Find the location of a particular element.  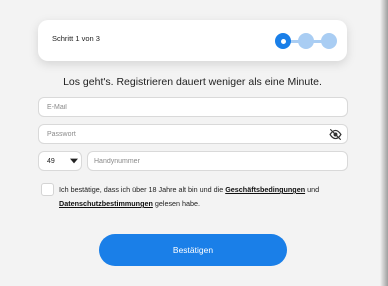

eye-slash-icon is located at coordinates (335, 134).